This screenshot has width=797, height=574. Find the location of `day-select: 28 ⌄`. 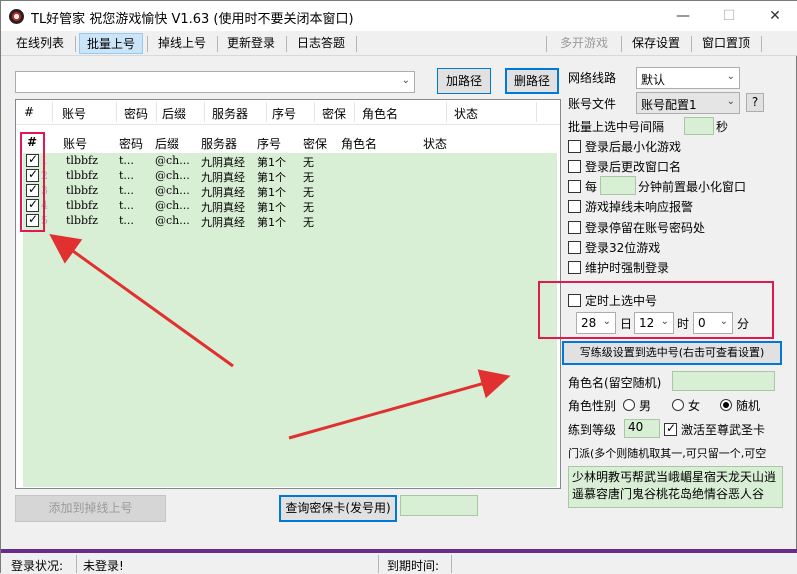

day-select: 28 ⌄ is located at coordinates (596, 323).